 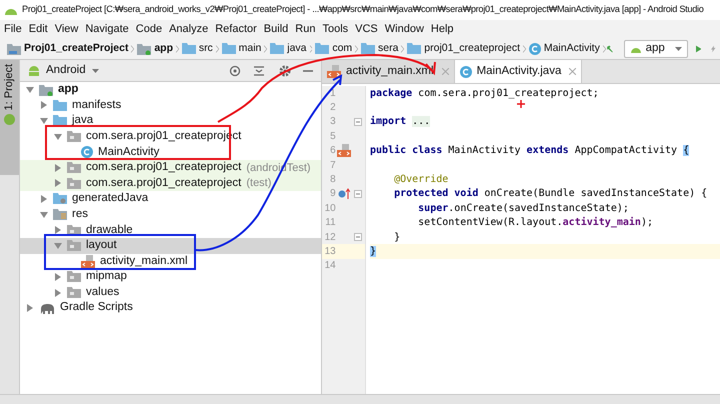 What do you see at coordinates (656, 49) in the screenshot?
I see `run-config-dropdown: app` at bounding box center [656, 49].